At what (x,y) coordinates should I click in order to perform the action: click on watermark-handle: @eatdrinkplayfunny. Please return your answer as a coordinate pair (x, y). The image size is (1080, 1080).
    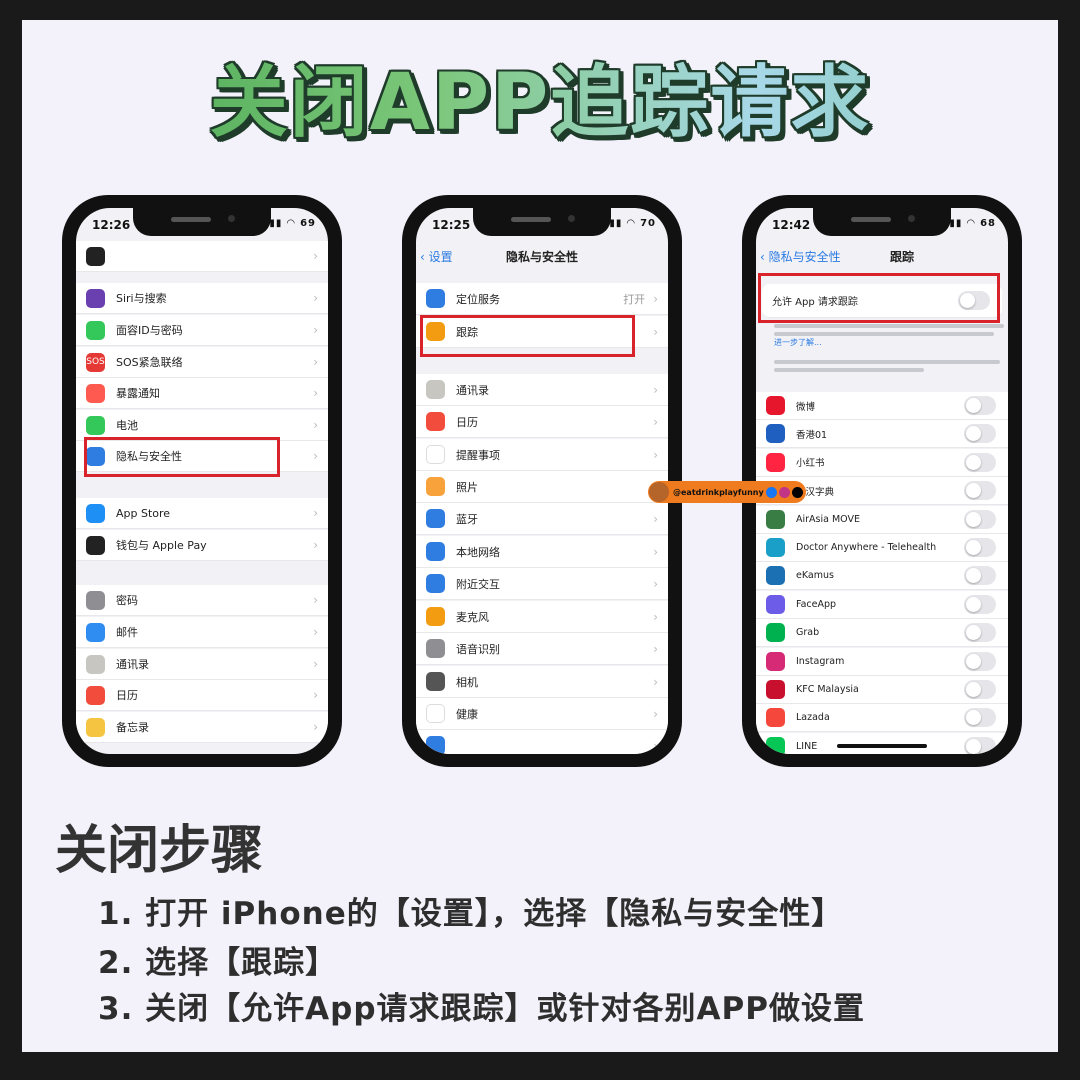
    Looking at the image, I should click on (718, 492).